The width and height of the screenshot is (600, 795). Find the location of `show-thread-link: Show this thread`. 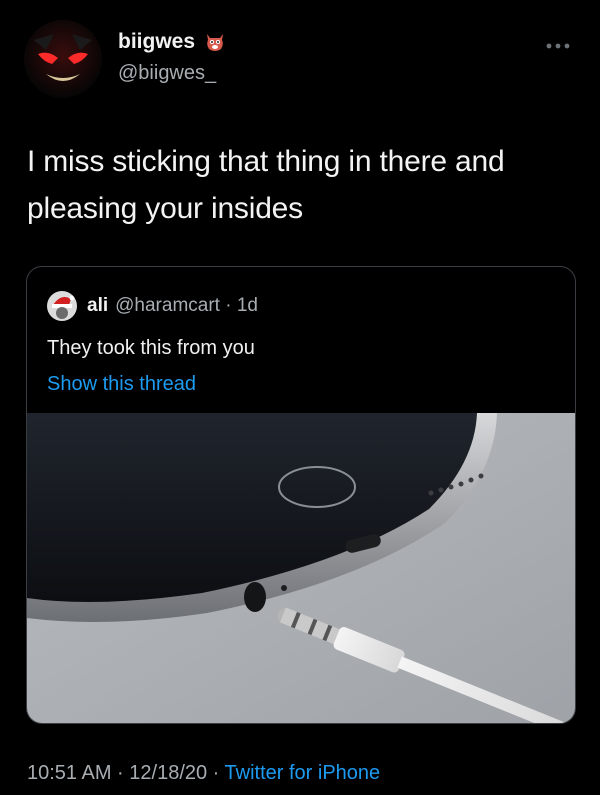

show-thread-link: Show this thread is located at coordinates (121, 384).